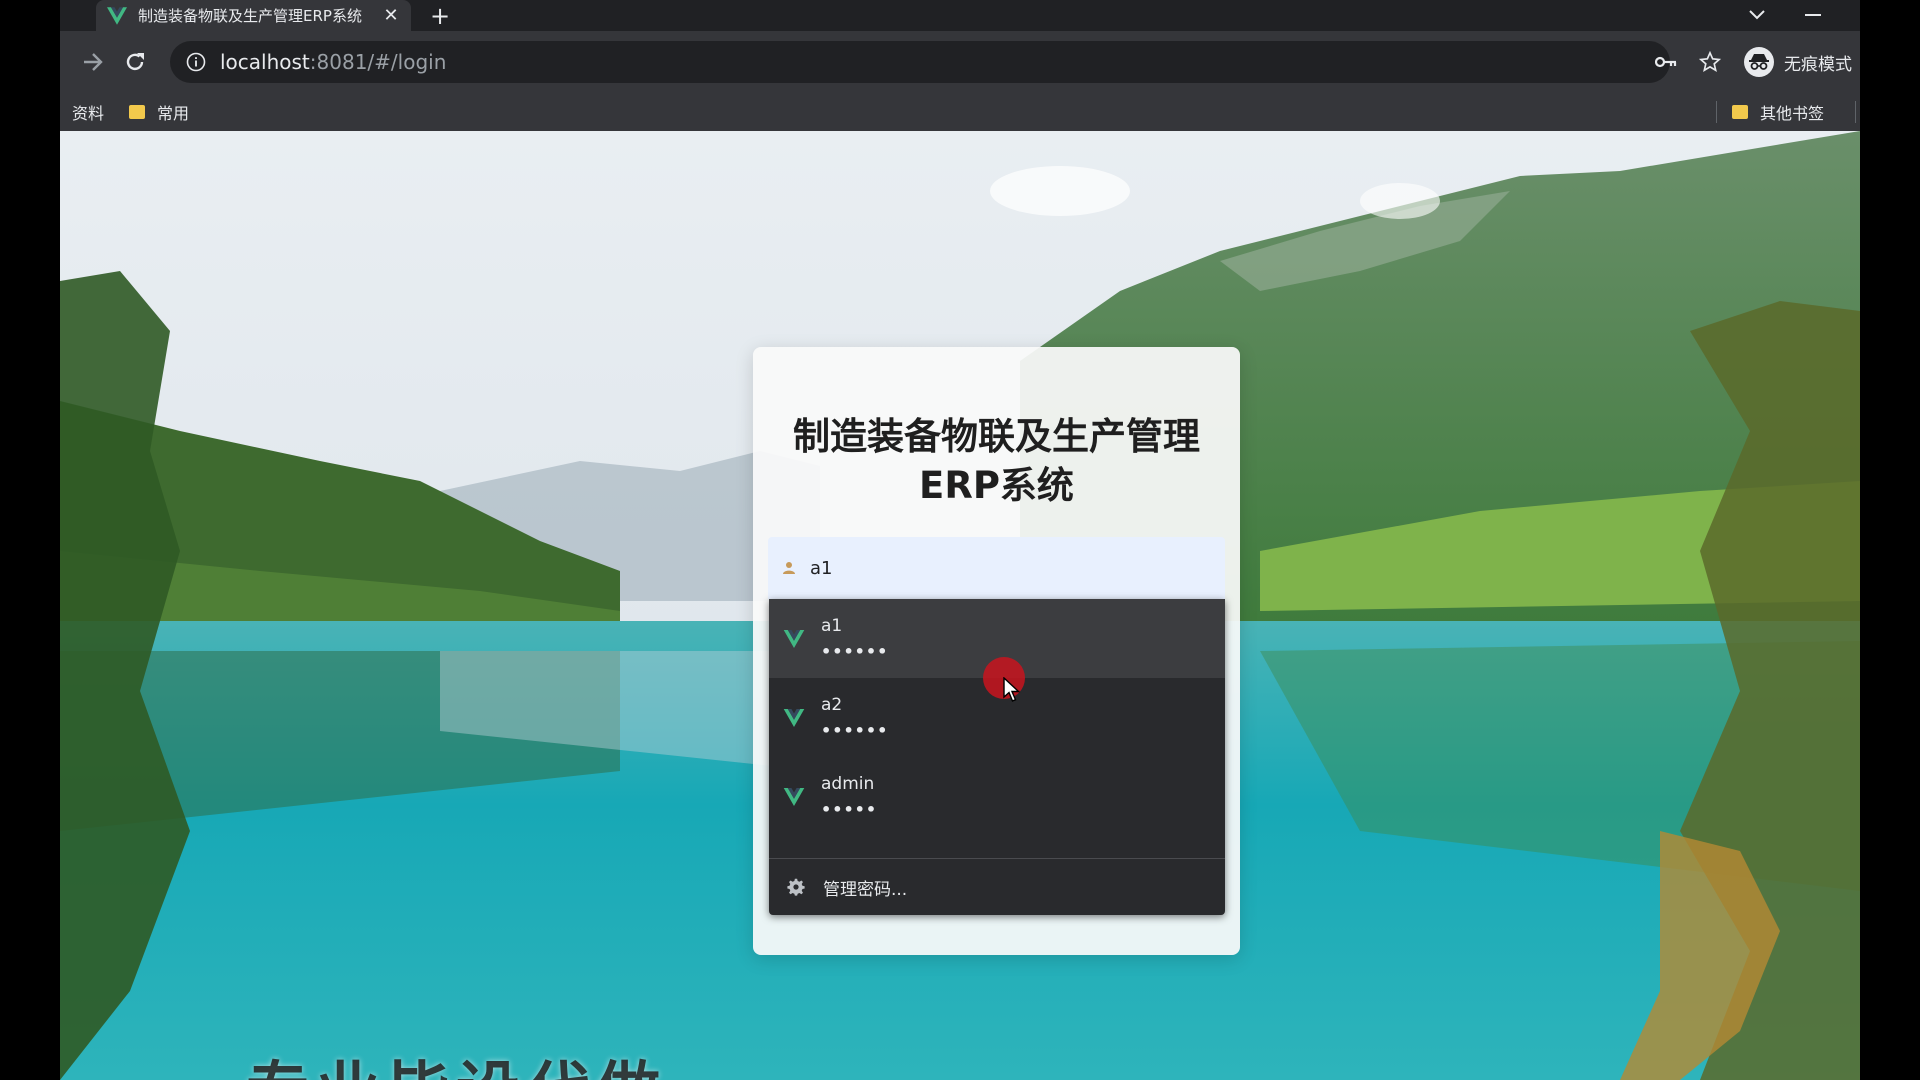  Describe the element at coordinates (456, 1060) in the screenshot. I see `video-caption-overlay: 专业毕设代做` at that location.